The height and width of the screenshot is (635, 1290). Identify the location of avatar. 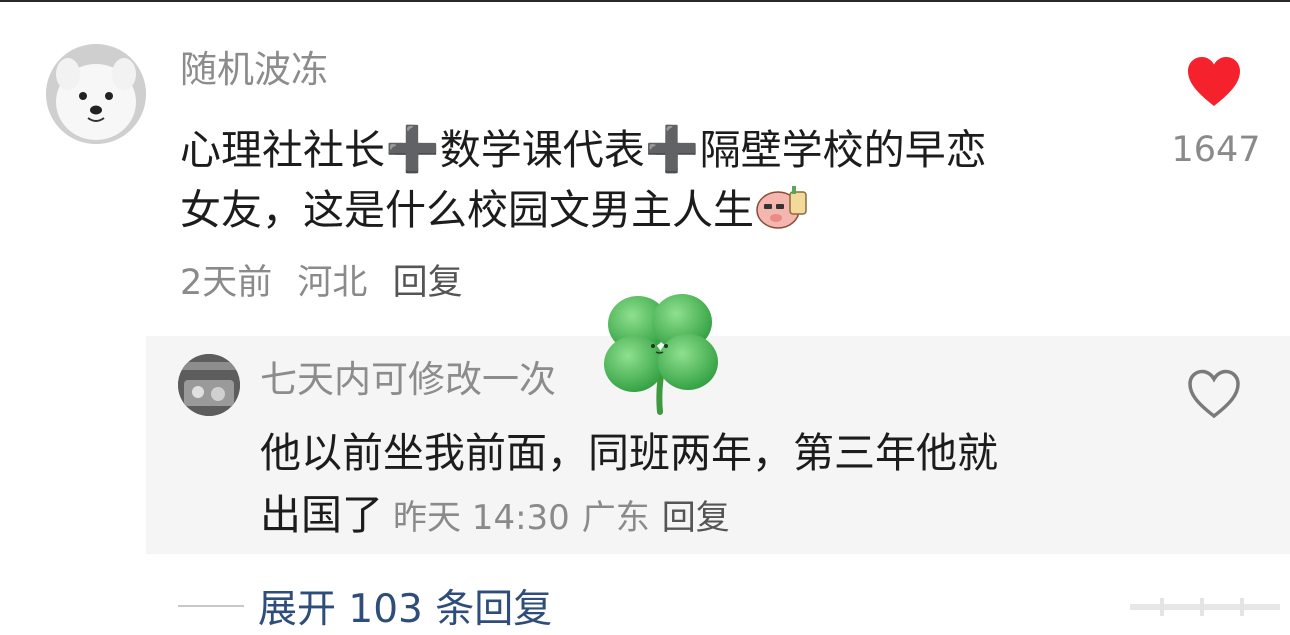
(96, 94).